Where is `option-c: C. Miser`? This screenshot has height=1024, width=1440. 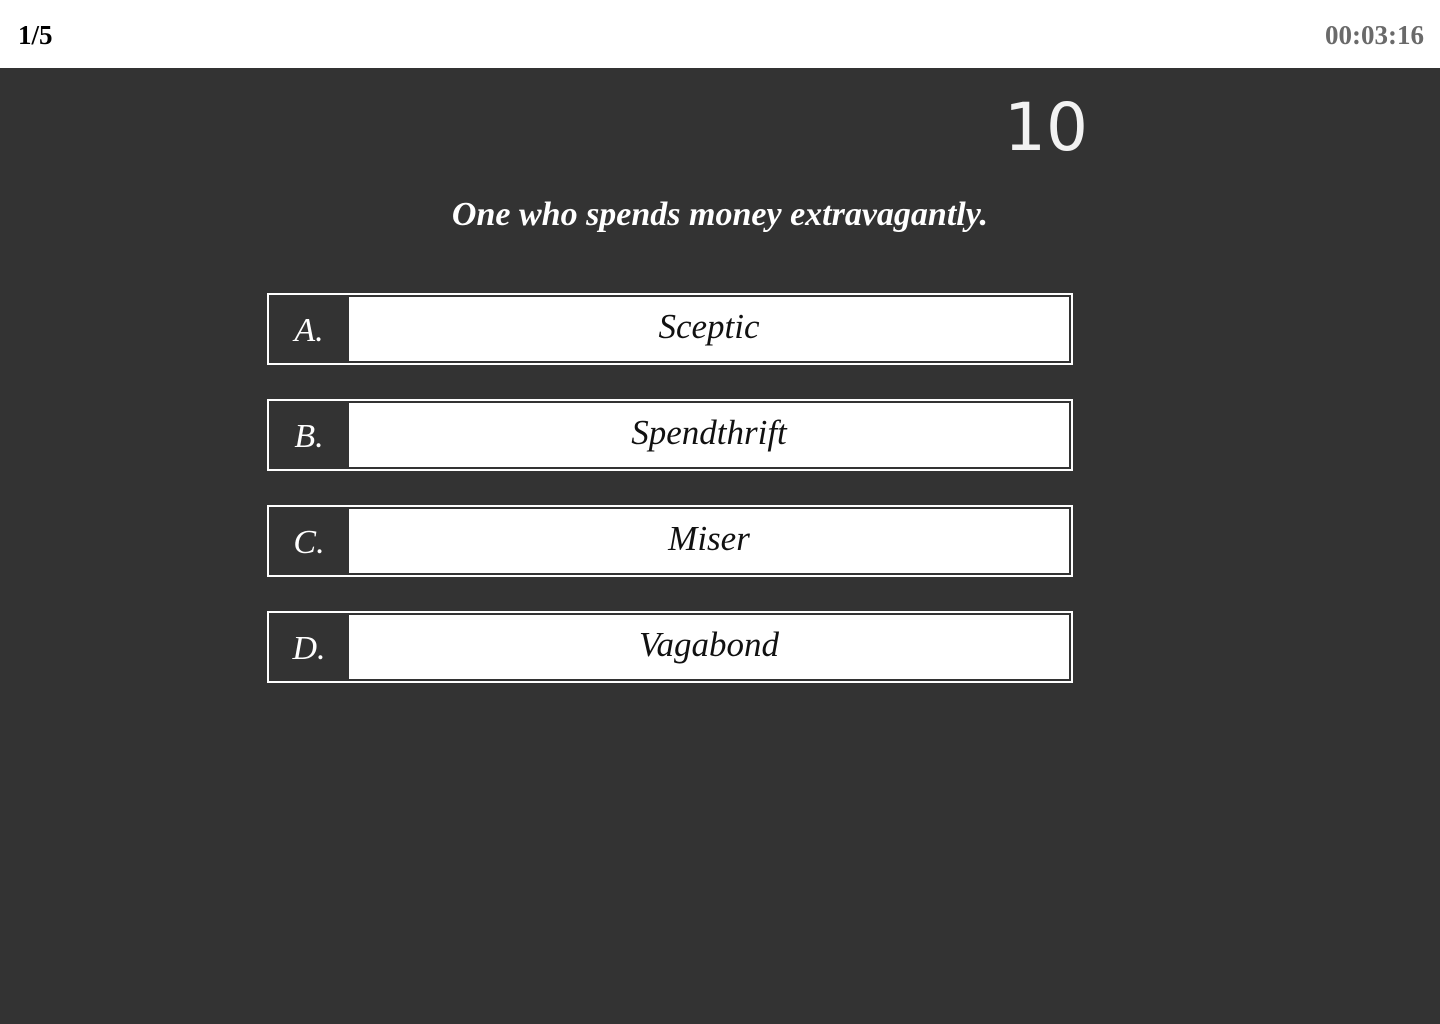 option-c: C. Miser is located at coordinates (670, 541).